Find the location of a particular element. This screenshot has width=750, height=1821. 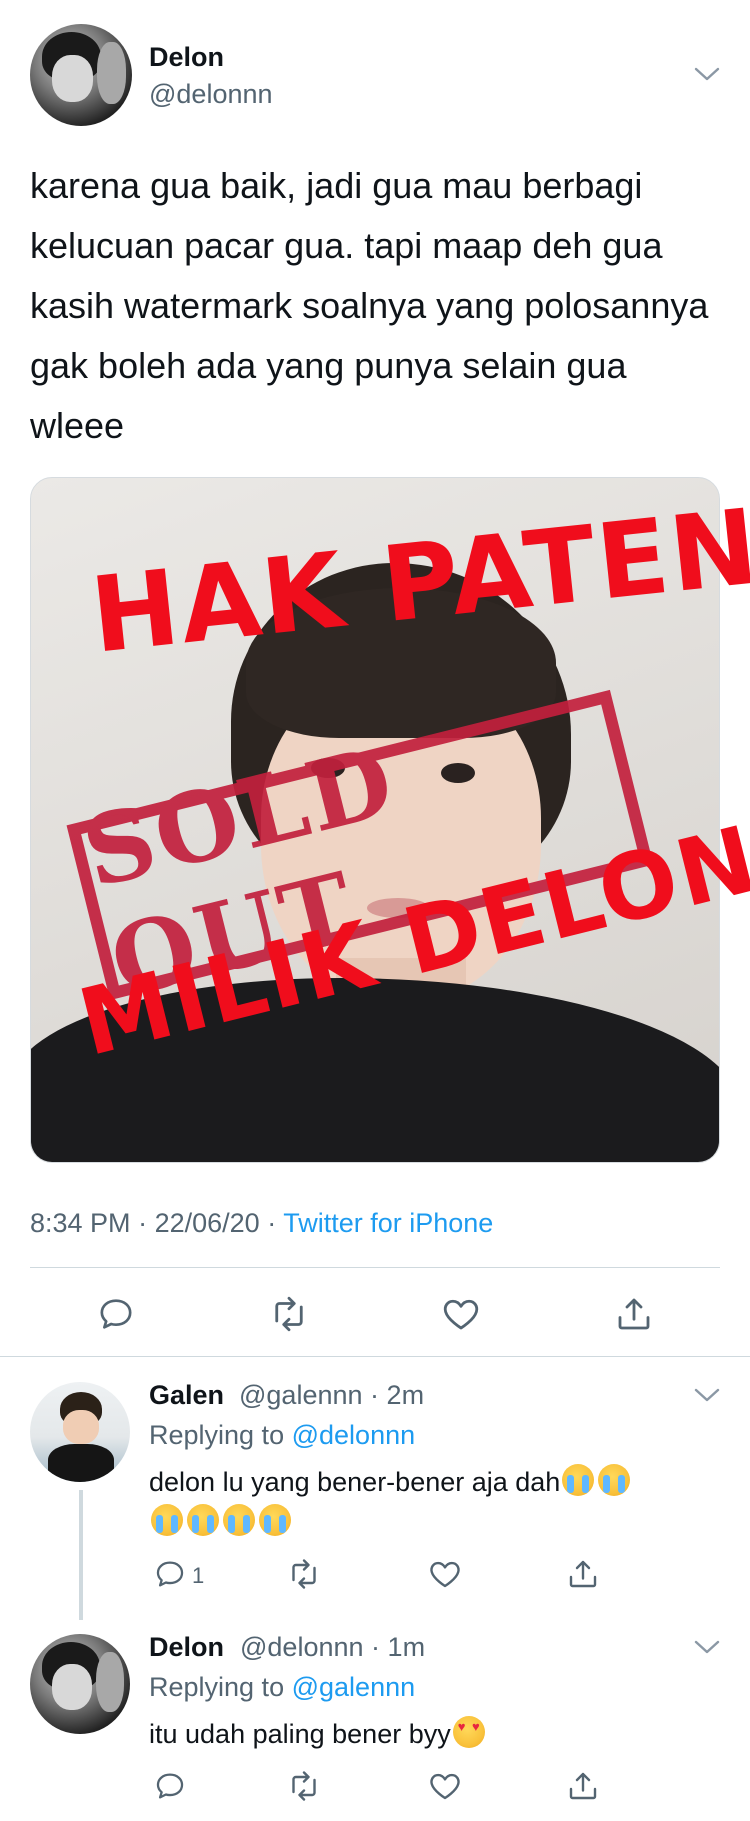

heart-eyes-emoji-icon is located at coordinates (468, 1732).